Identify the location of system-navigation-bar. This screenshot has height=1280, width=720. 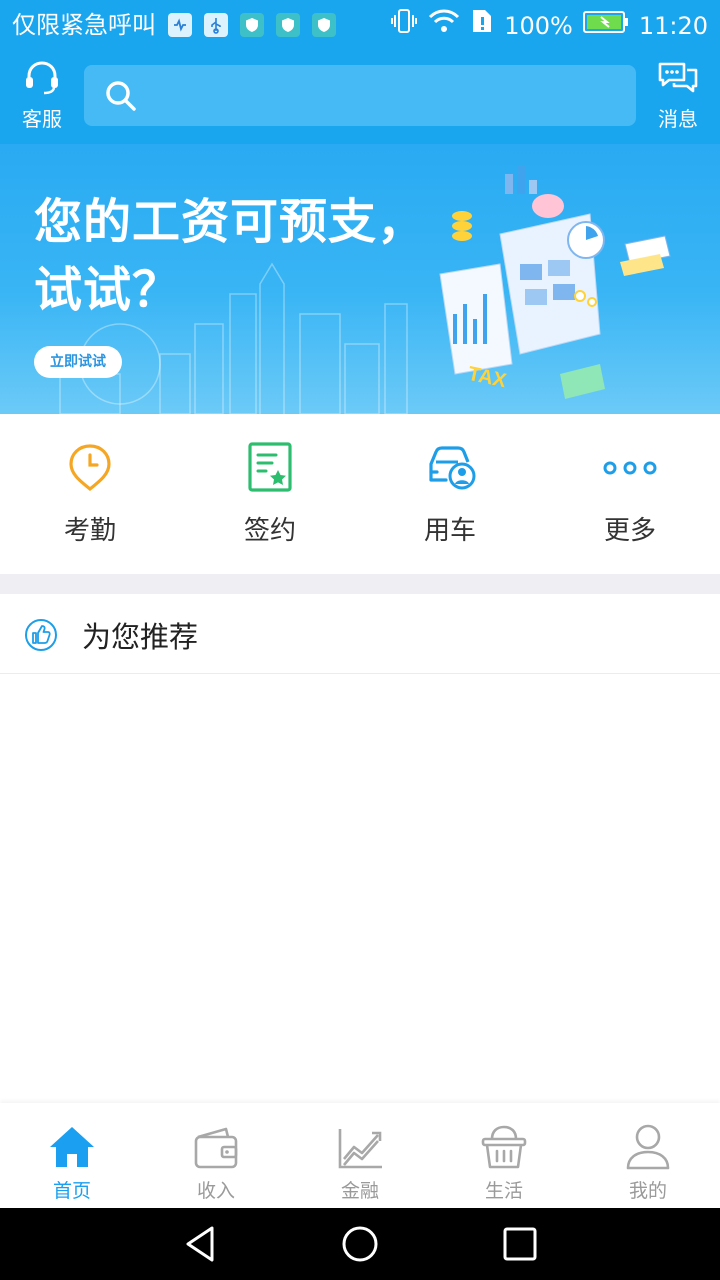
(360, 1244).